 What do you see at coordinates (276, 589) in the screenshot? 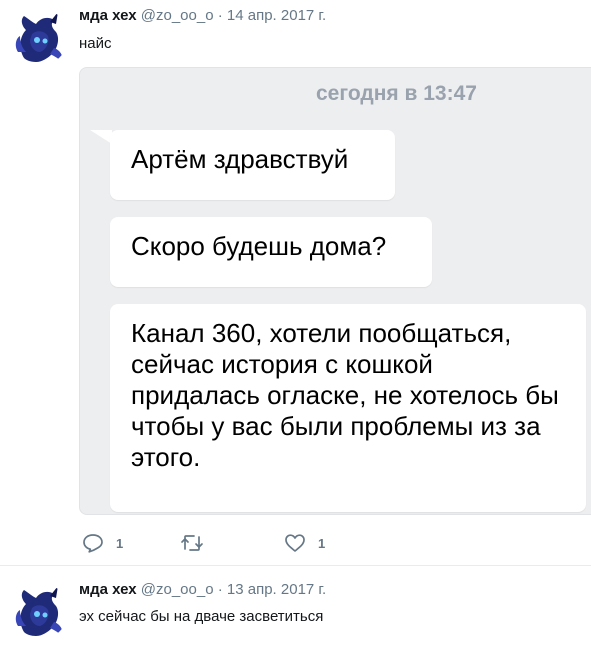
I see `tweet-date: 13 апр. 2017 г.` at bounding box center [276, 589].